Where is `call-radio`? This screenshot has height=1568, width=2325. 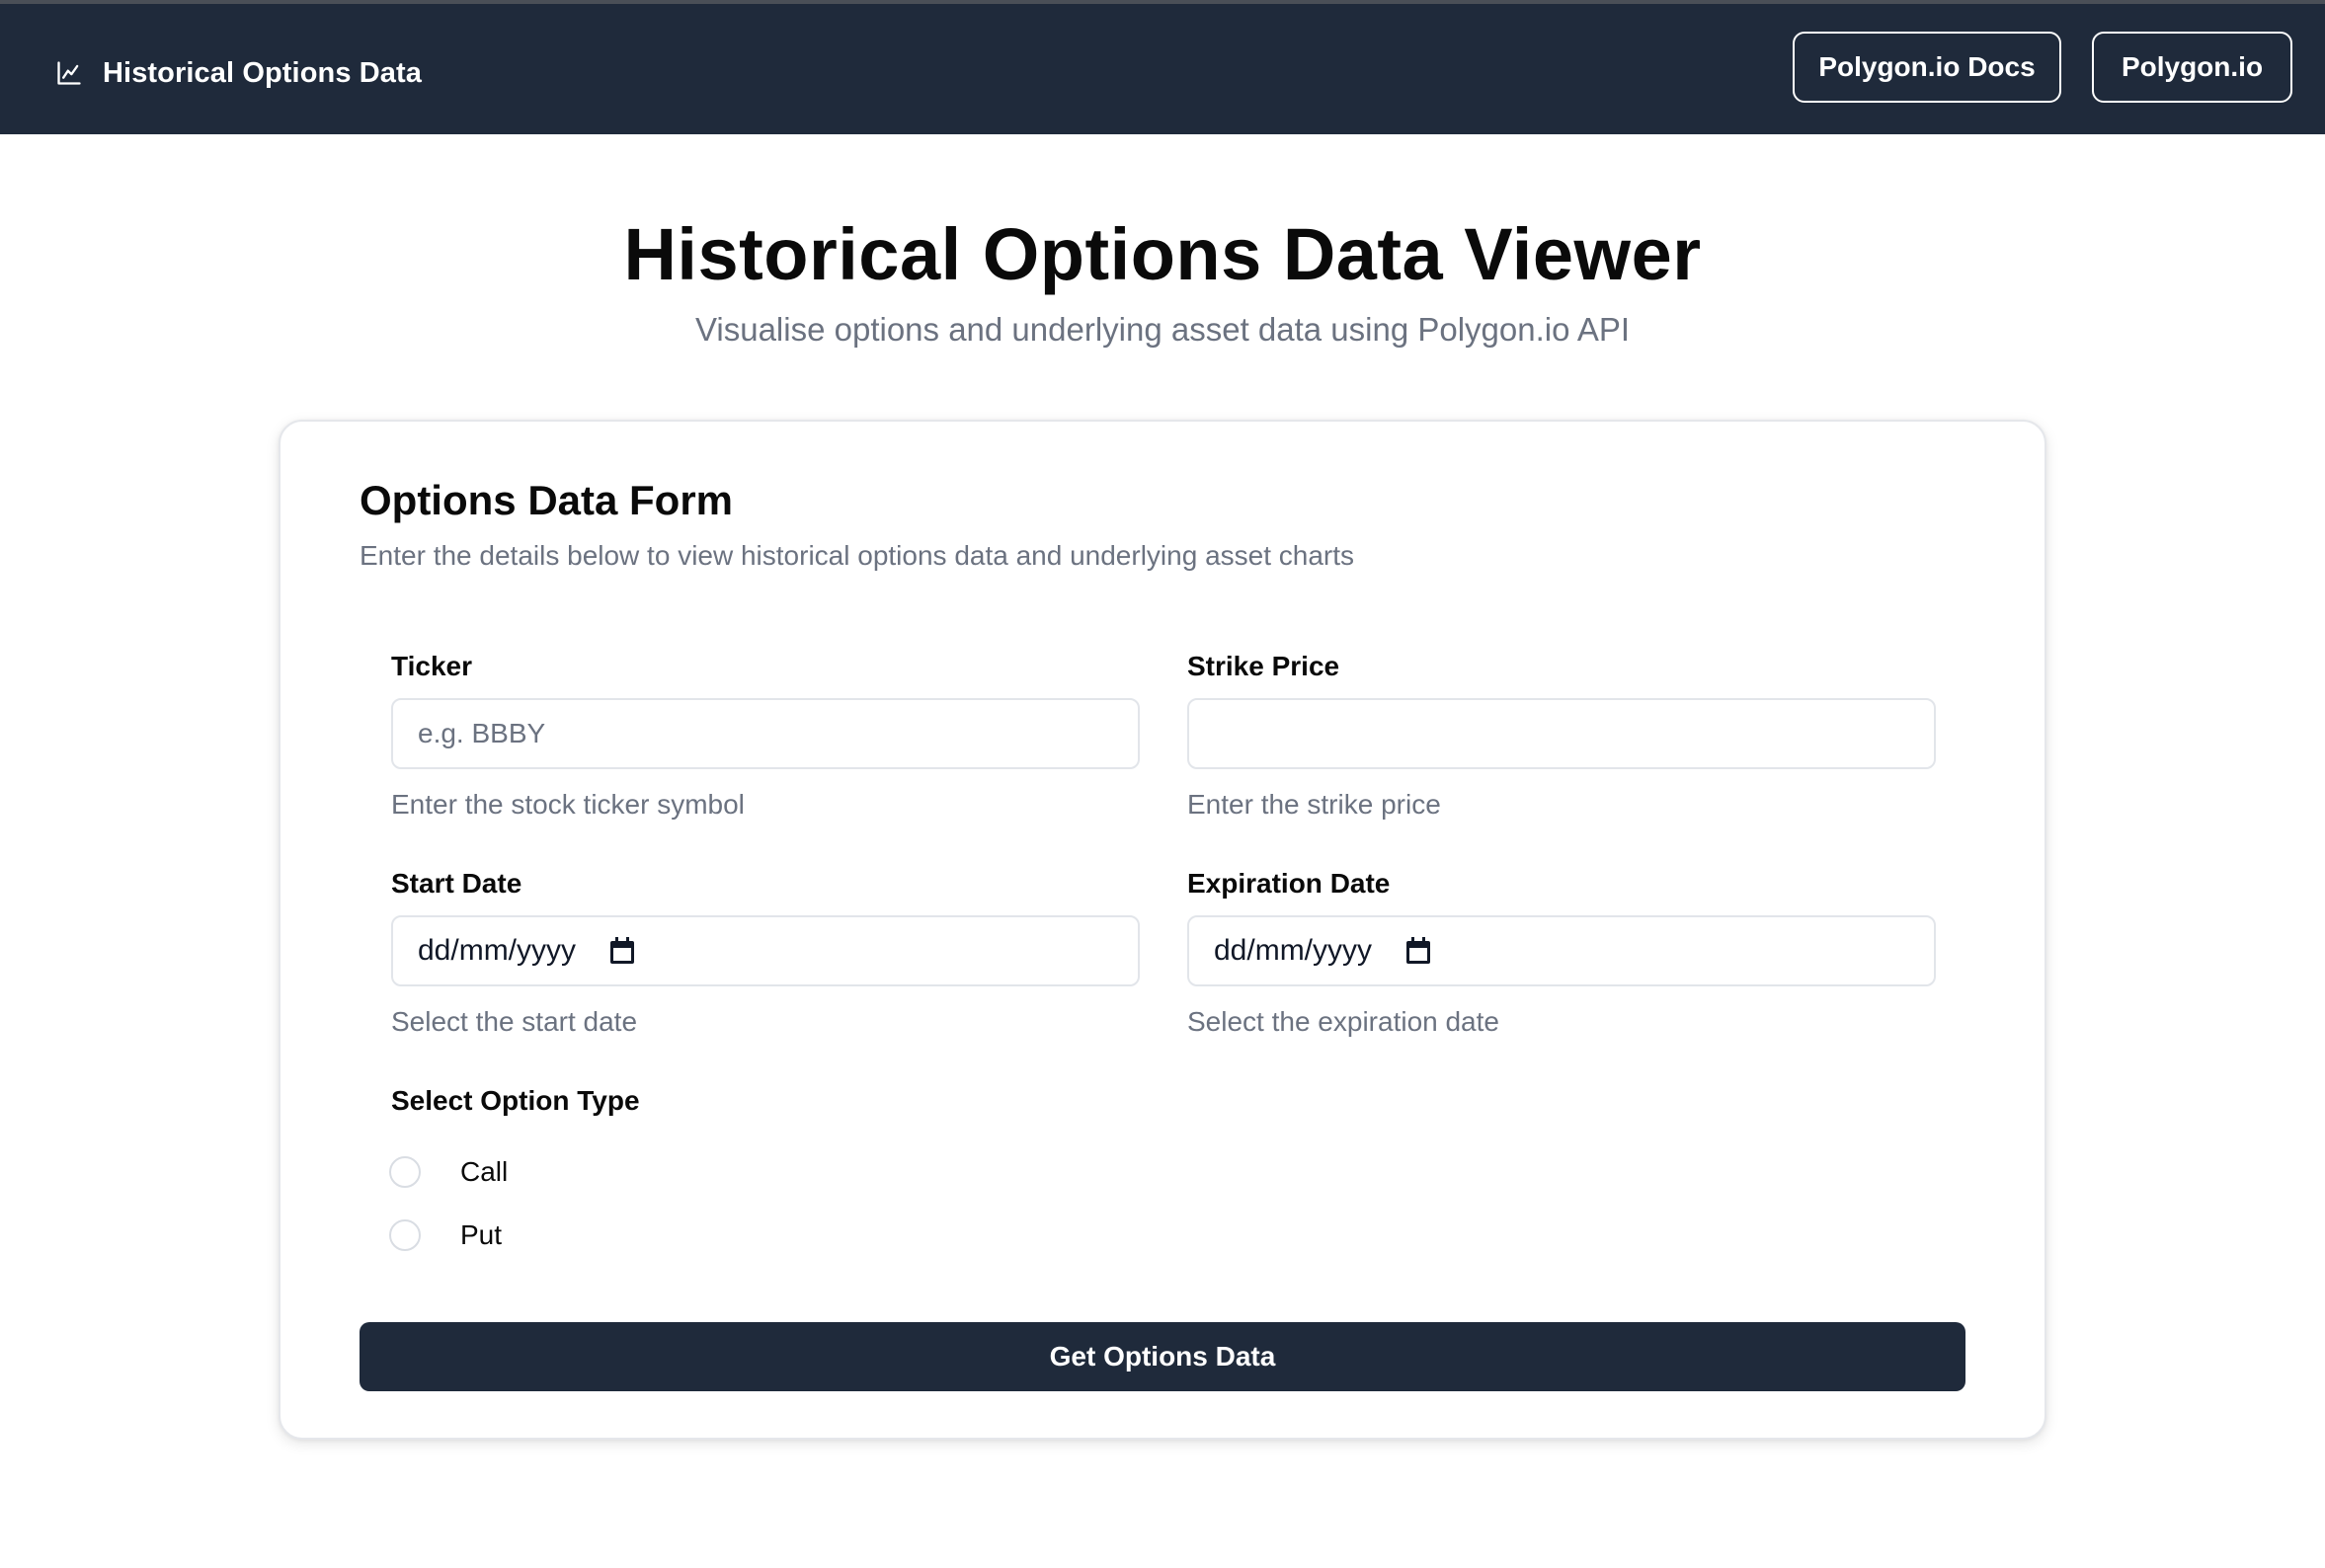 call-radio is located at coordinates (405, 1172).